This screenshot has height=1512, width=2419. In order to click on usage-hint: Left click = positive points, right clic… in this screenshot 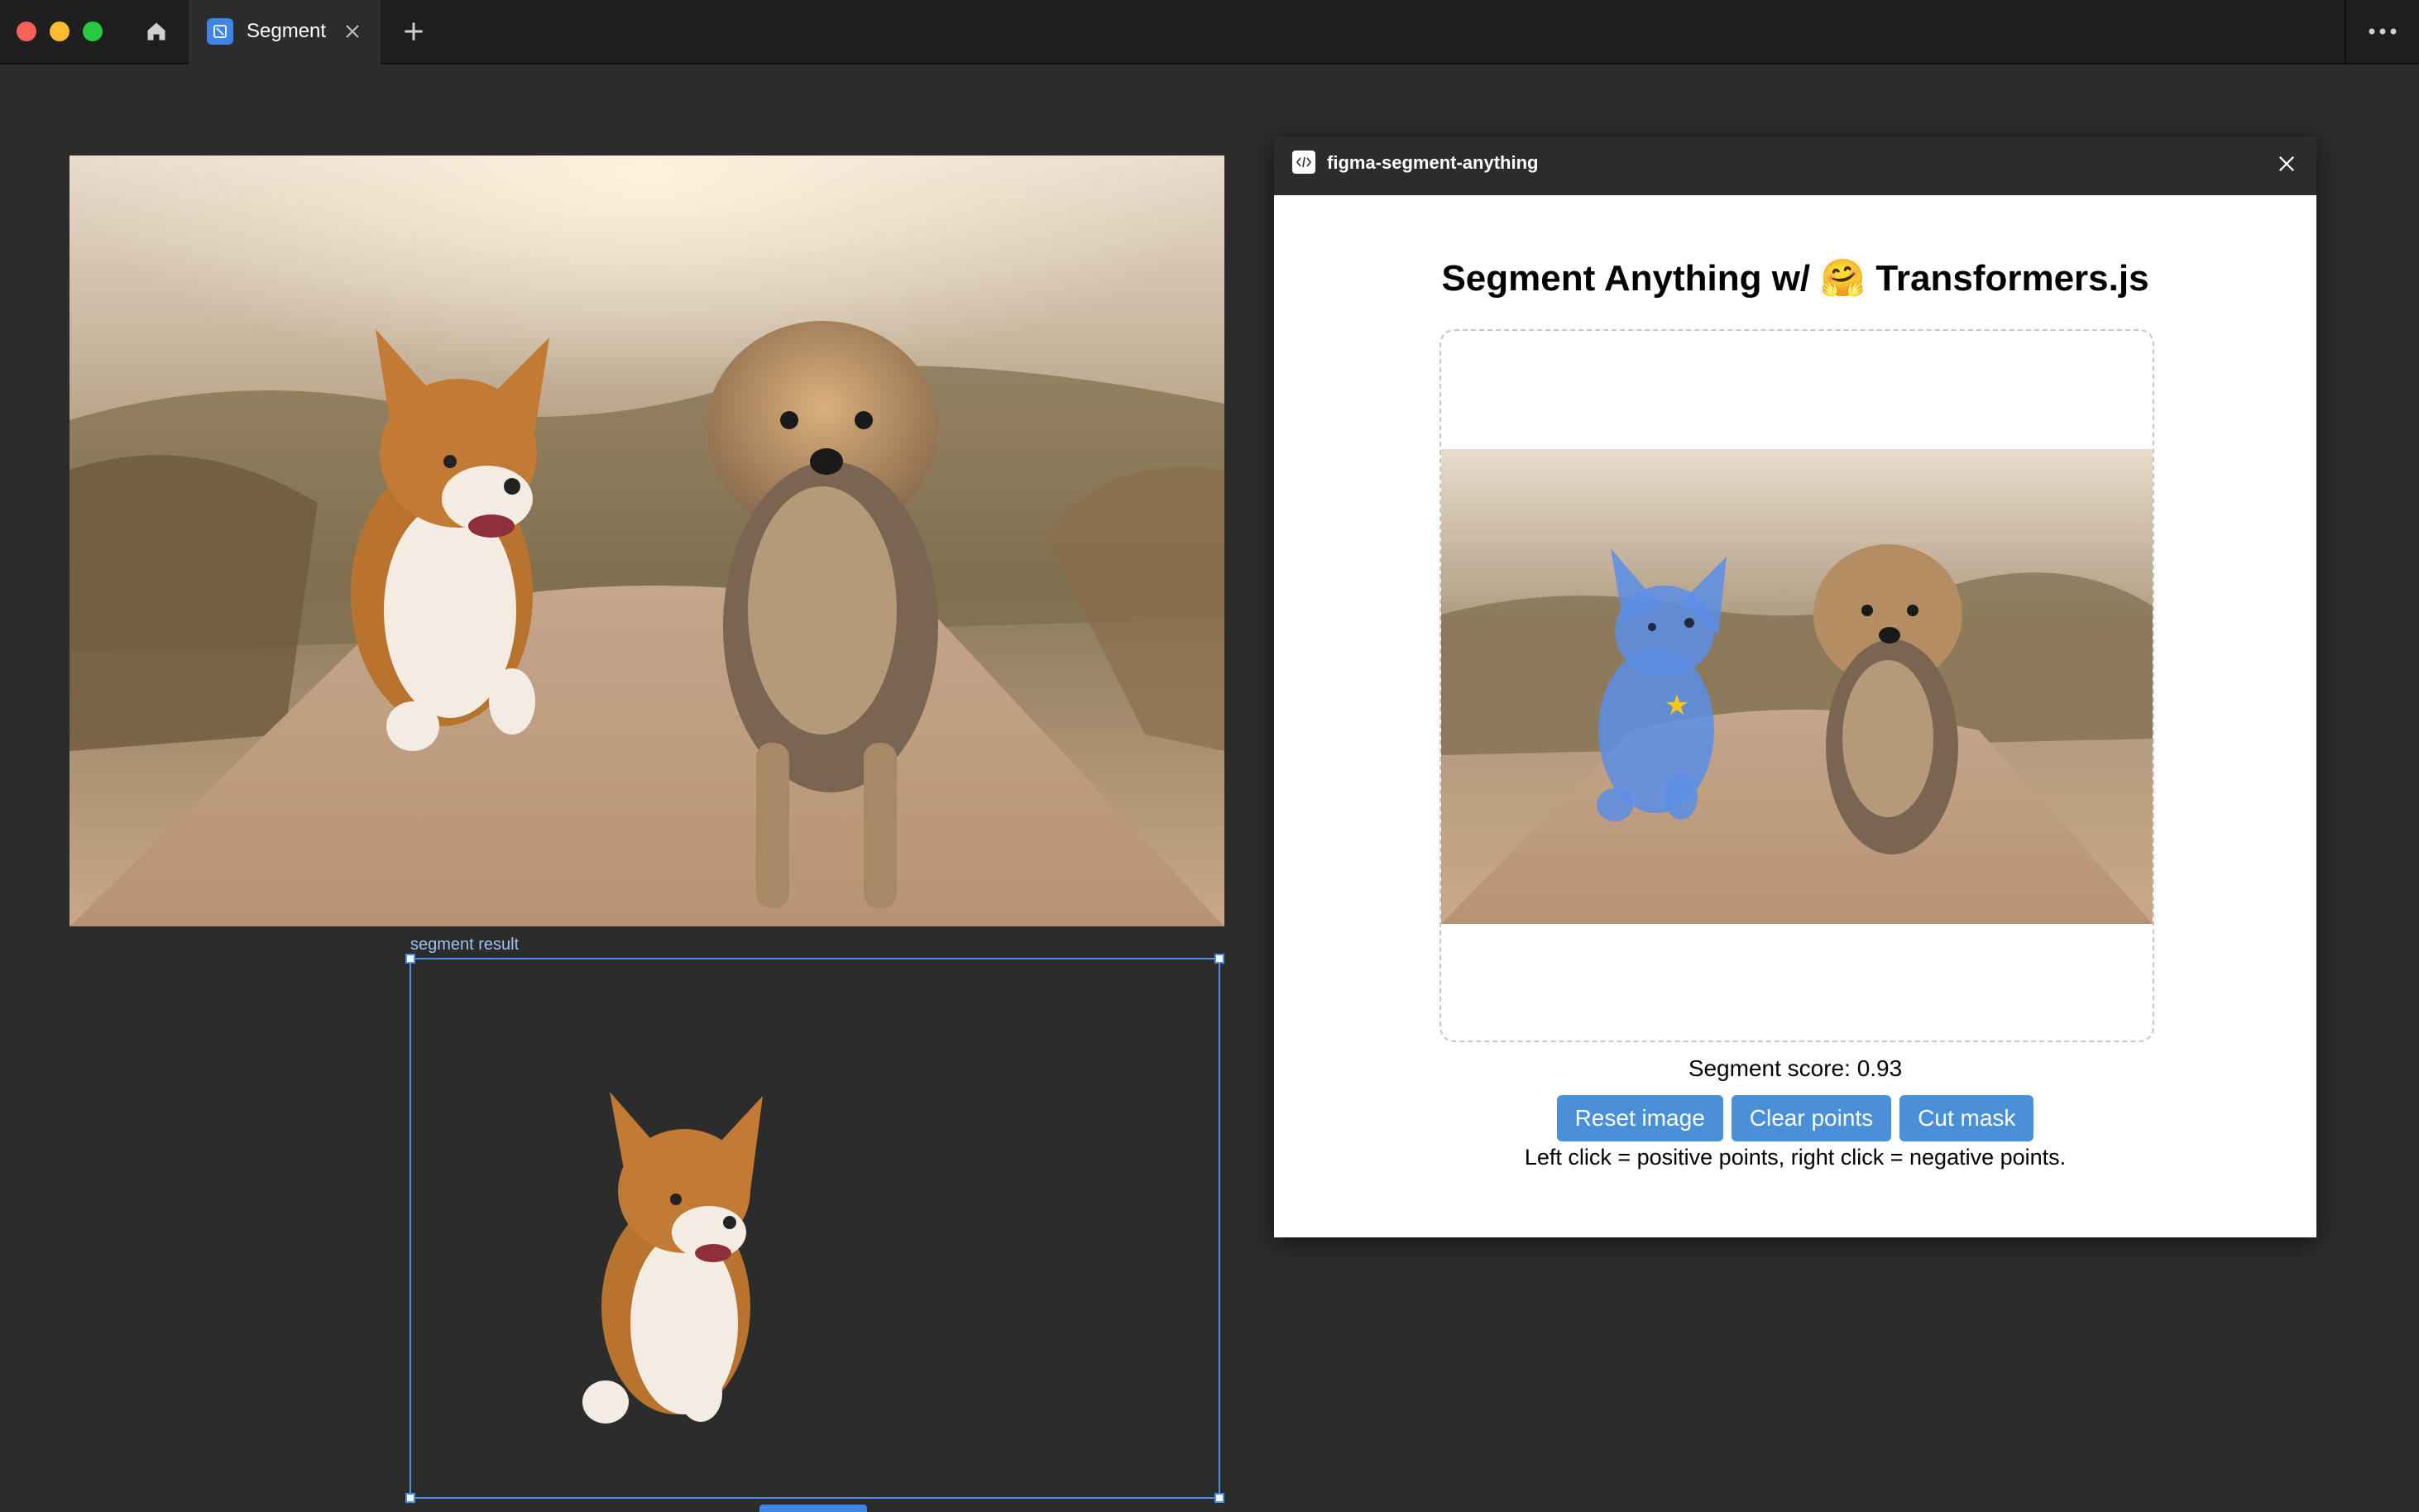, I will do `click(1795, 1157)`.